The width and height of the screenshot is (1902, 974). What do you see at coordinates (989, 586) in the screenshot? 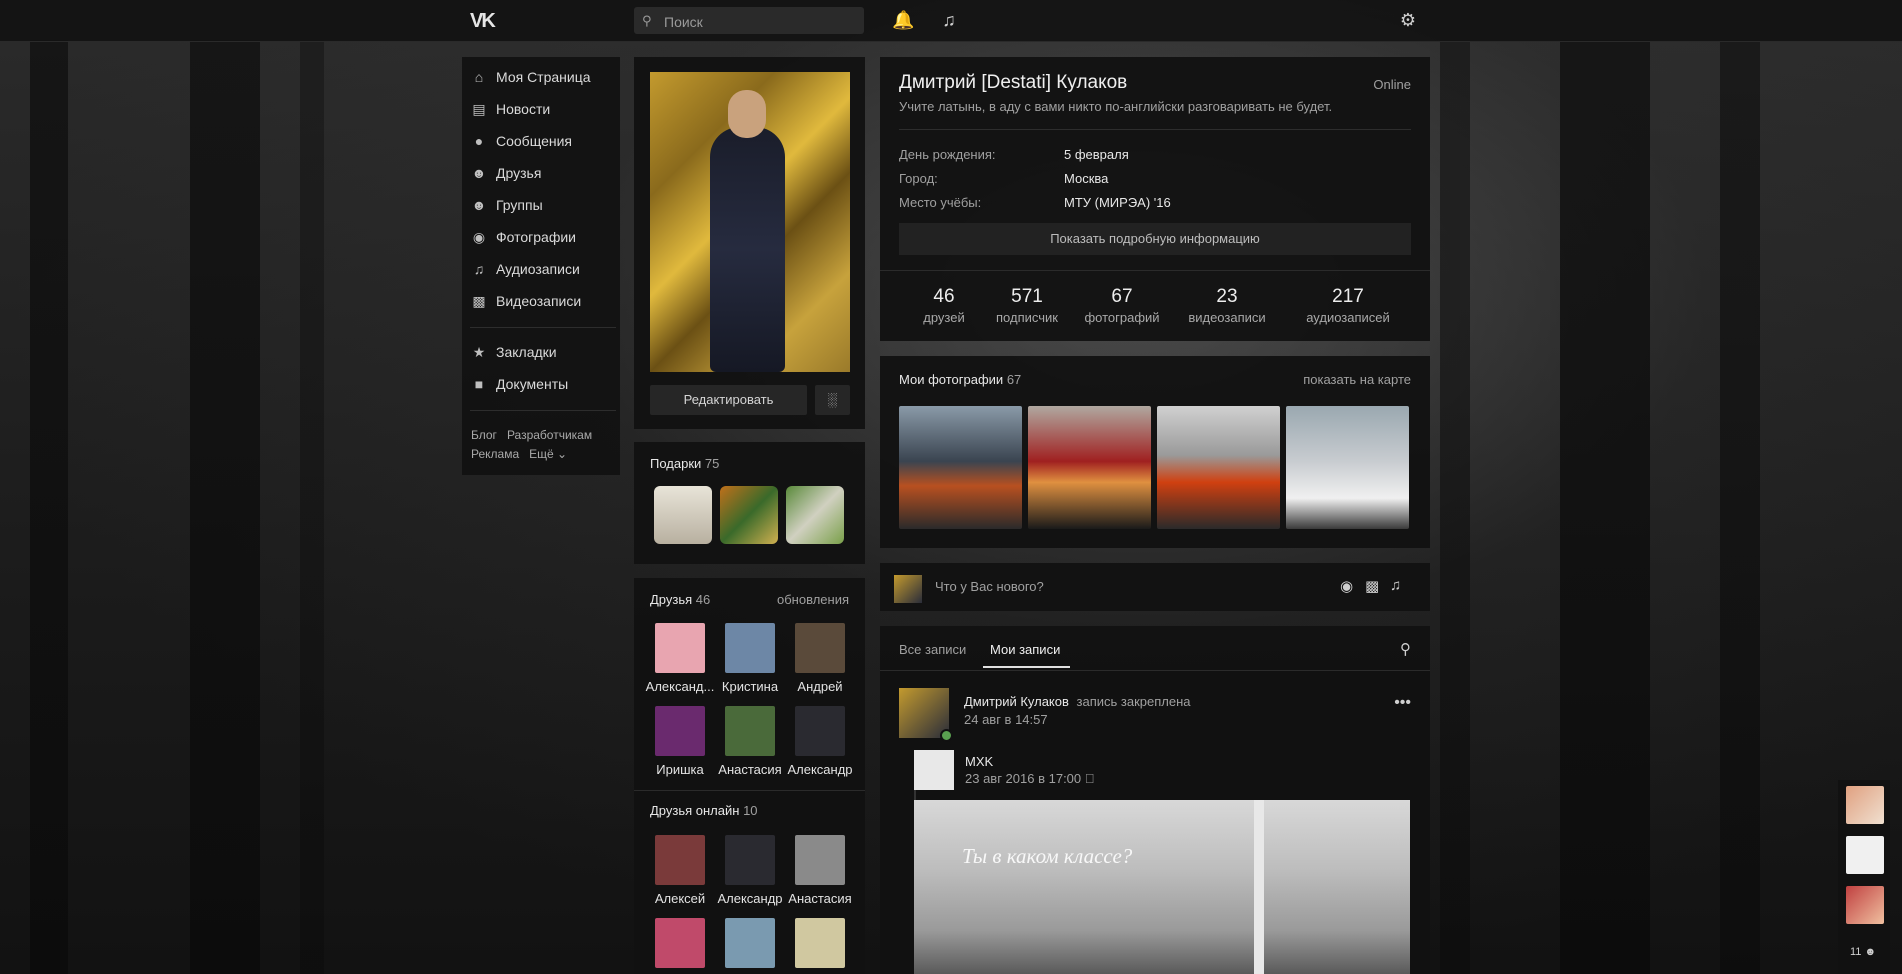
I see `composer-input: Что у Вас нового?` at bounding box center [989, 586].